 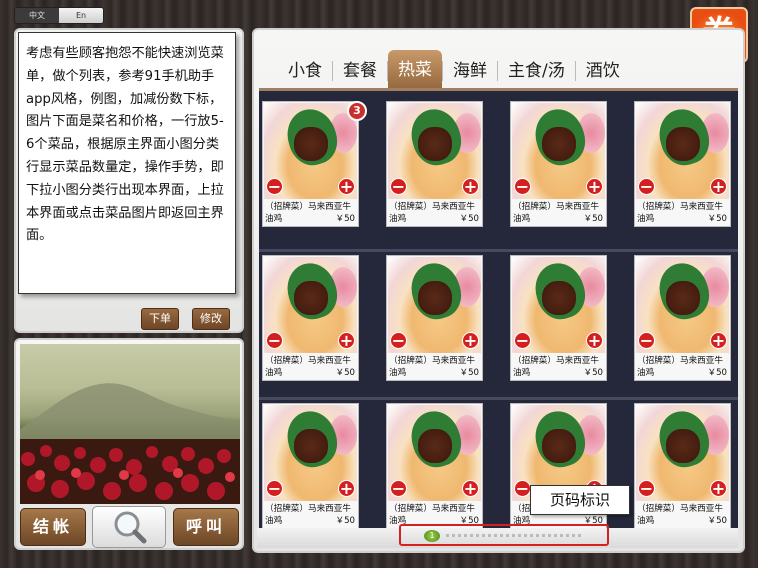 I want to click on dish-card: −+（招牌菜）马来西亚牛油鸡￥50, so click(x=434, y=465).